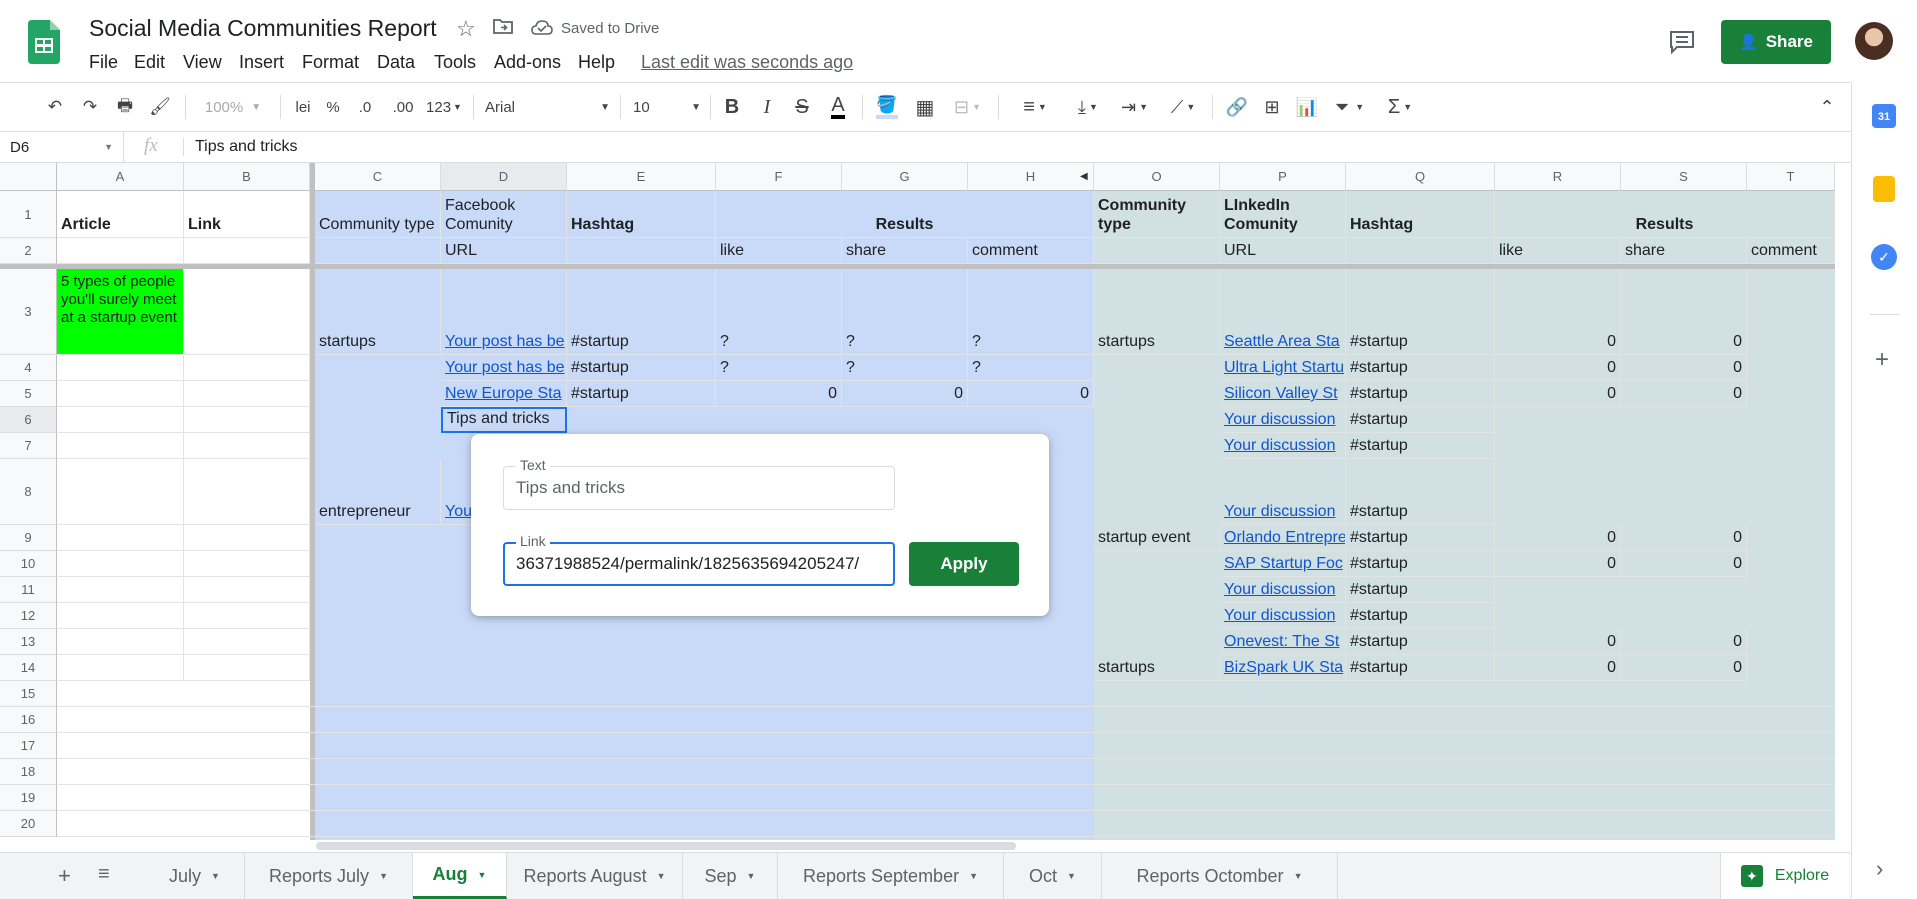 Image resolution: width=1917 pixels, height=899 pixels. Describe the element at coordinates (103, 62) in the screenshot. I see `menu-file: File` at that location.